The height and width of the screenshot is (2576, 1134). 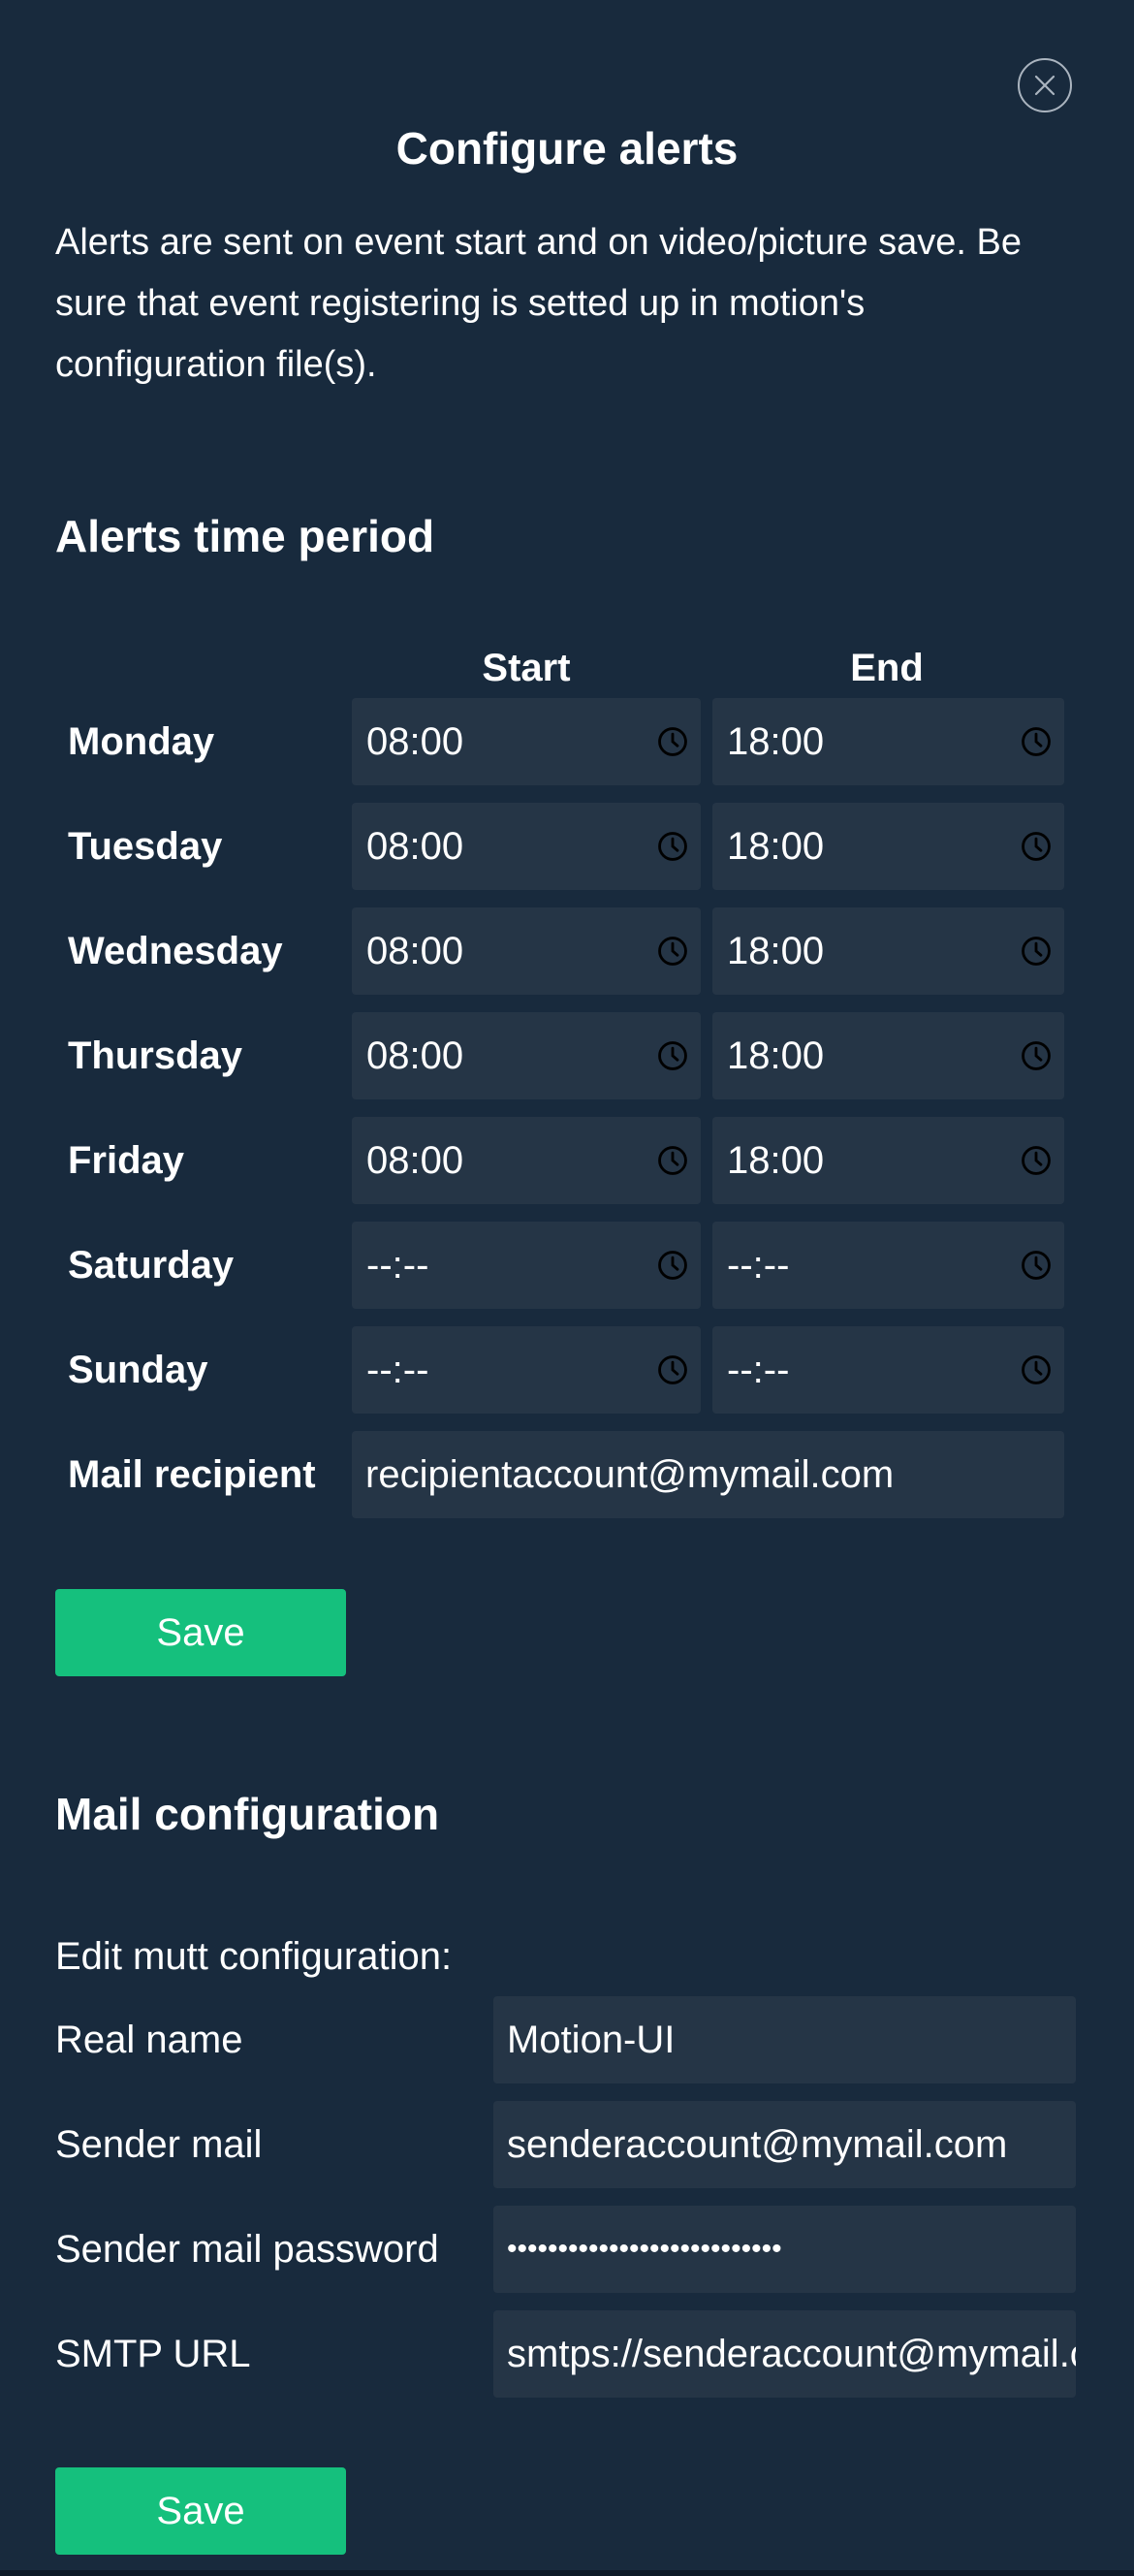 I want to click on real-name-label: Real name, so click(x=149, y=2040).